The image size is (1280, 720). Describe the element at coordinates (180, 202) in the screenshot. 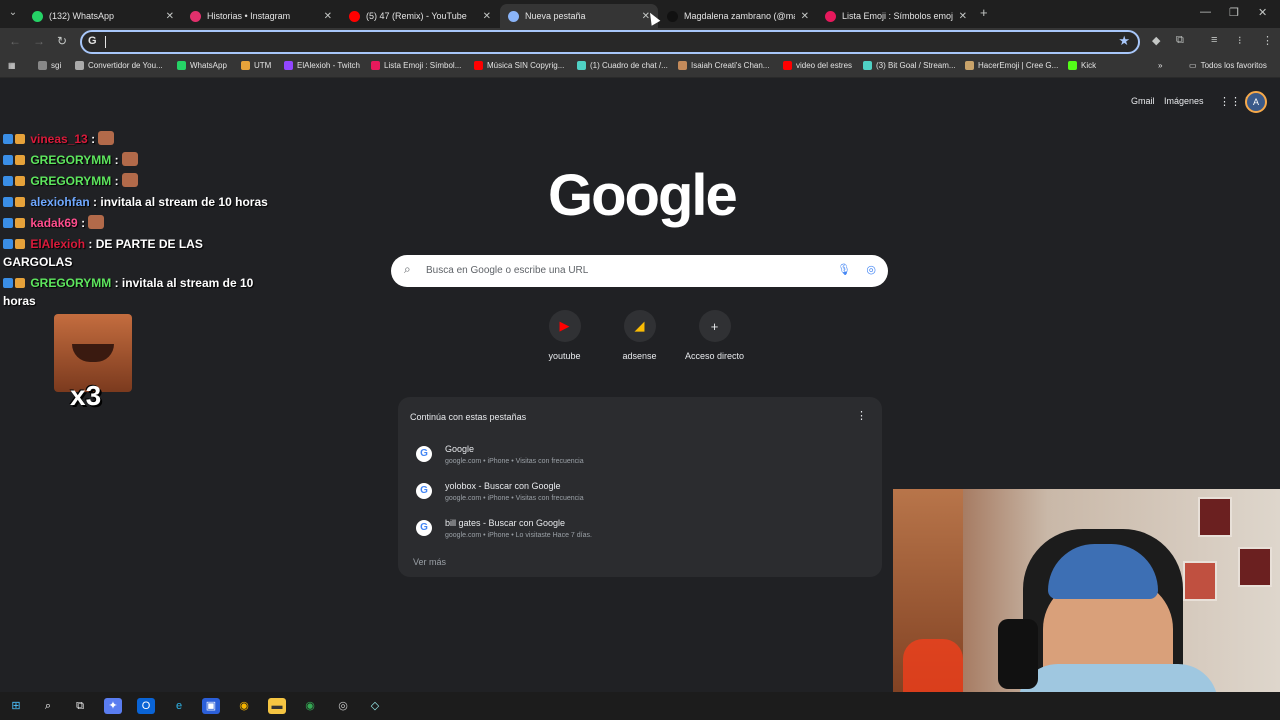

I see `chat-text: : invitala al stream de 10 horas` at that location.